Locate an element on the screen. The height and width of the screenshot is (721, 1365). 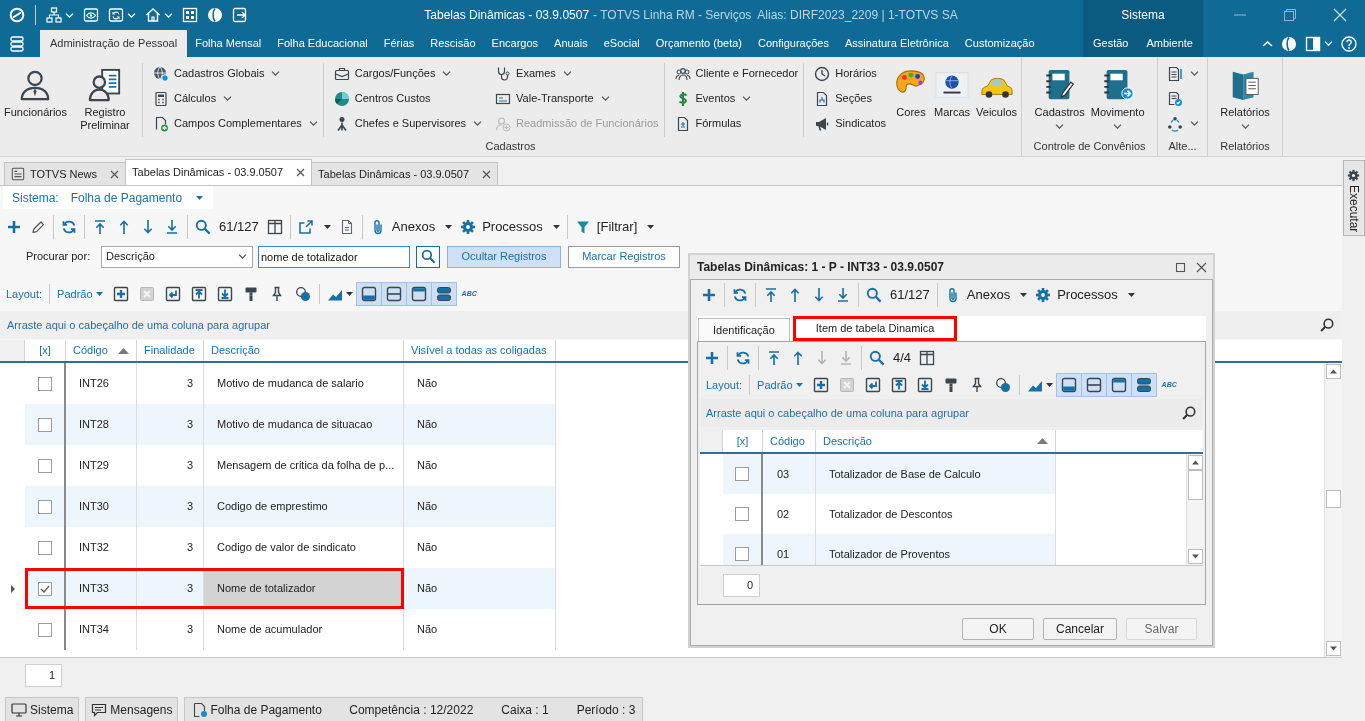
ribbon-button: Funcionários is located at coordinates (35, 93).